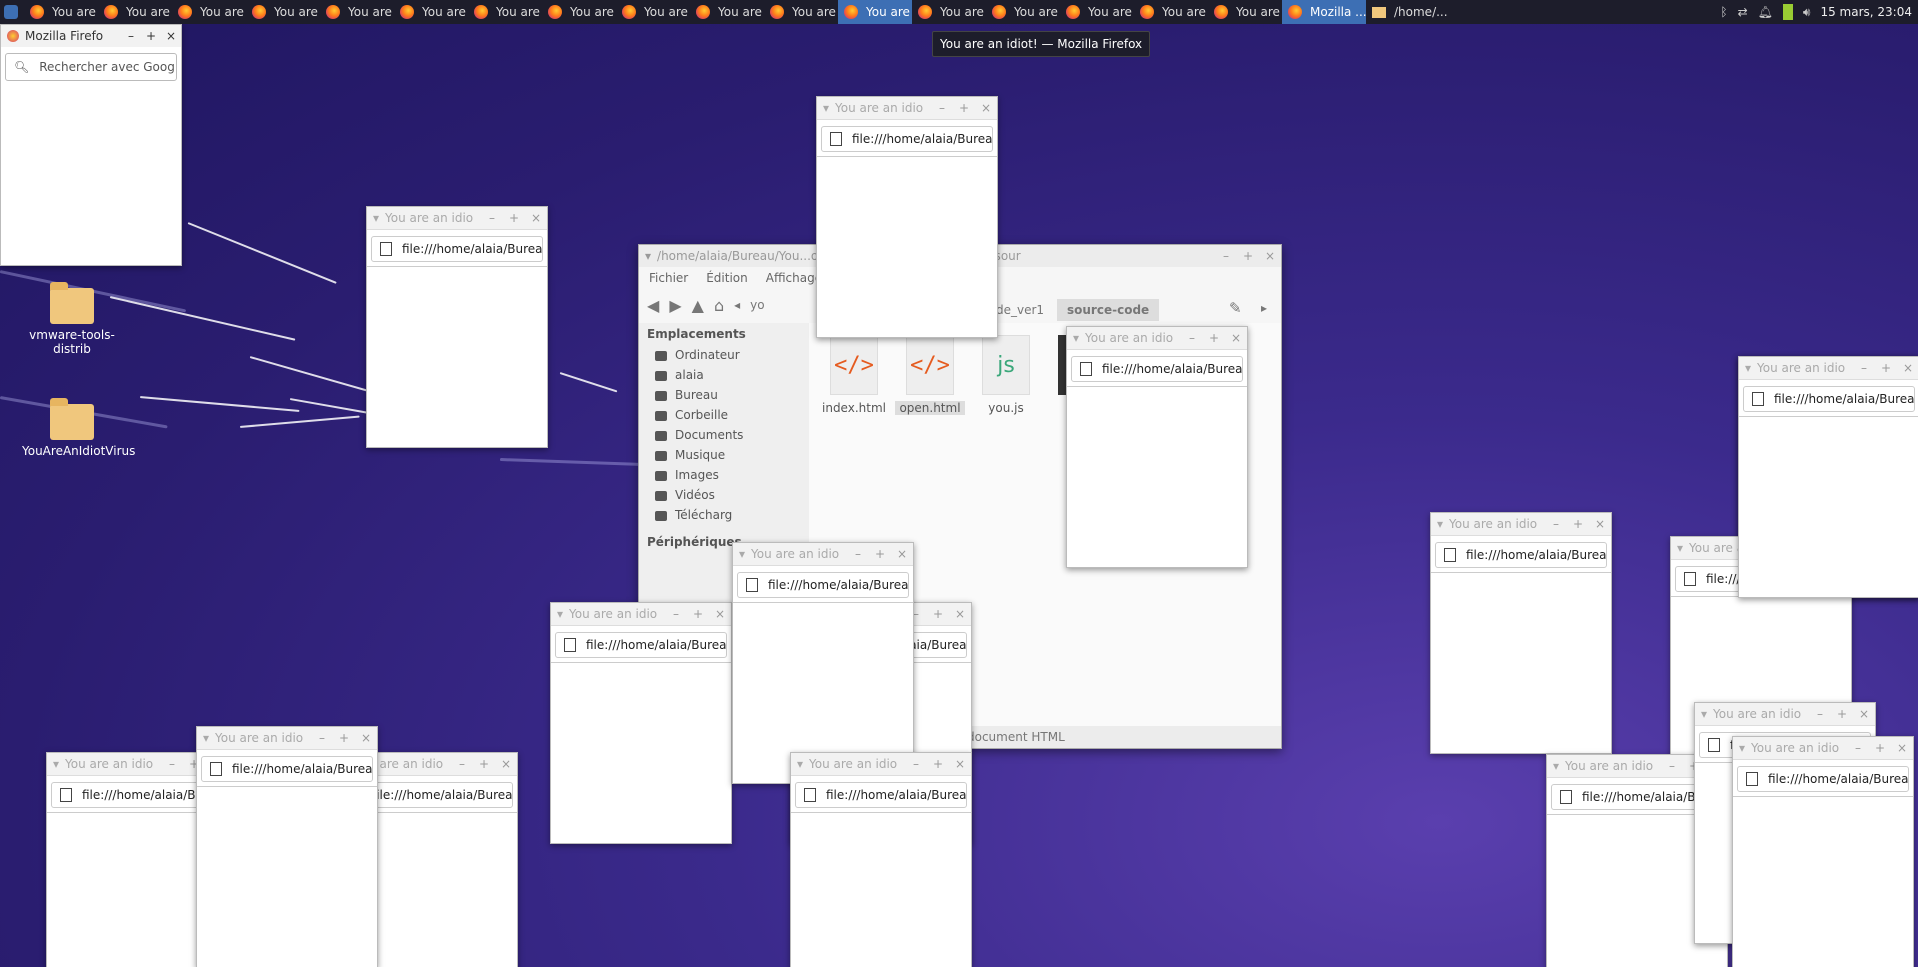 The width and height of the screenshot is (1918, 967). What do you see at coordinates (653, 305) in the screenshot?
I see `back-icon: ◀` at bounding box center [653, 305].